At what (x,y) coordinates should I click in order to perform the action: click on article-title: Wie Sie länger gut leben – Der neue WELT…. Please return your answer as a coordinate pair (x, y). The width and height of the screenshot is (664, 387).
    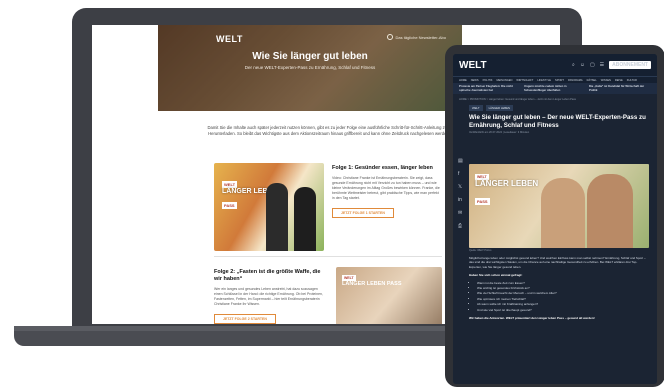
    Looking at the image, I should click on (557, 121).